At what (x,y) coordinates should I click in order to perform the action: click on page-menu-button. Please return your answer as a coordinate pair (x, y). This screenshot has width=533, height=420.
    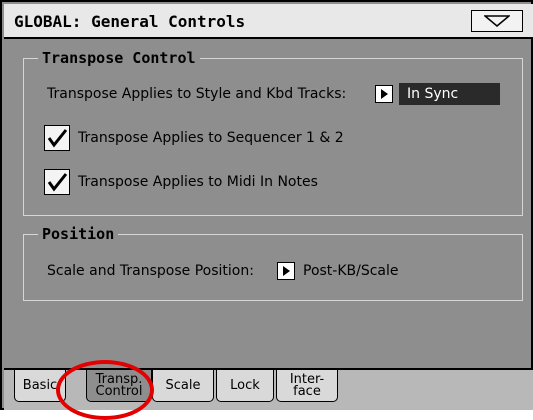
    Looking at the image, I should click on (497, 21).